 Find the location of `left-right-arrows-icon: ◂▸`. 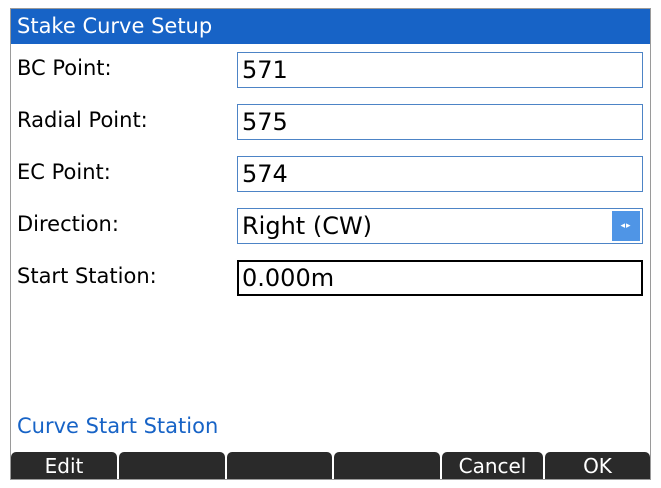

left-right-arrows-icon: ◂▸ is located at coordinates (626, 226).